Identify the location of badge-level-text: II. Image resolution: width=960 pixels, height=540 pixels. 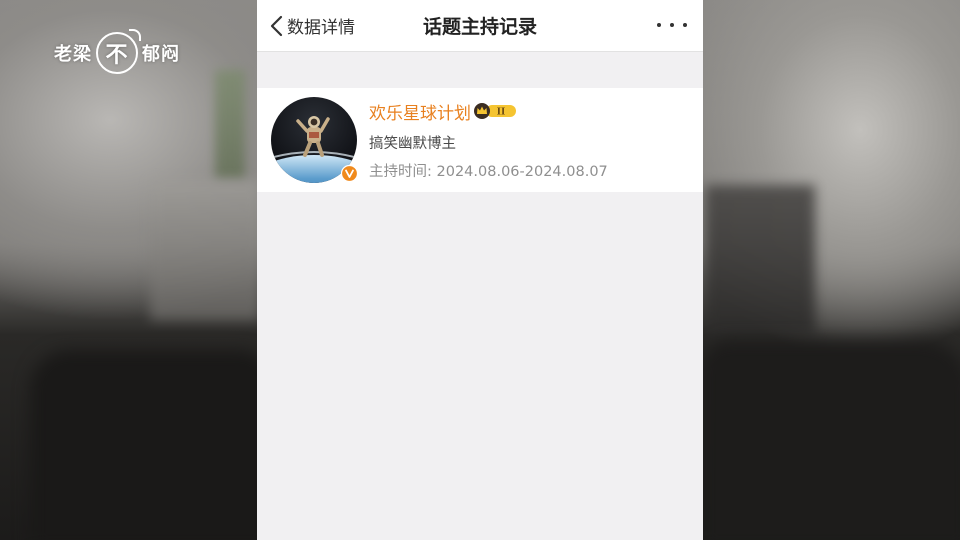
(501, 113).